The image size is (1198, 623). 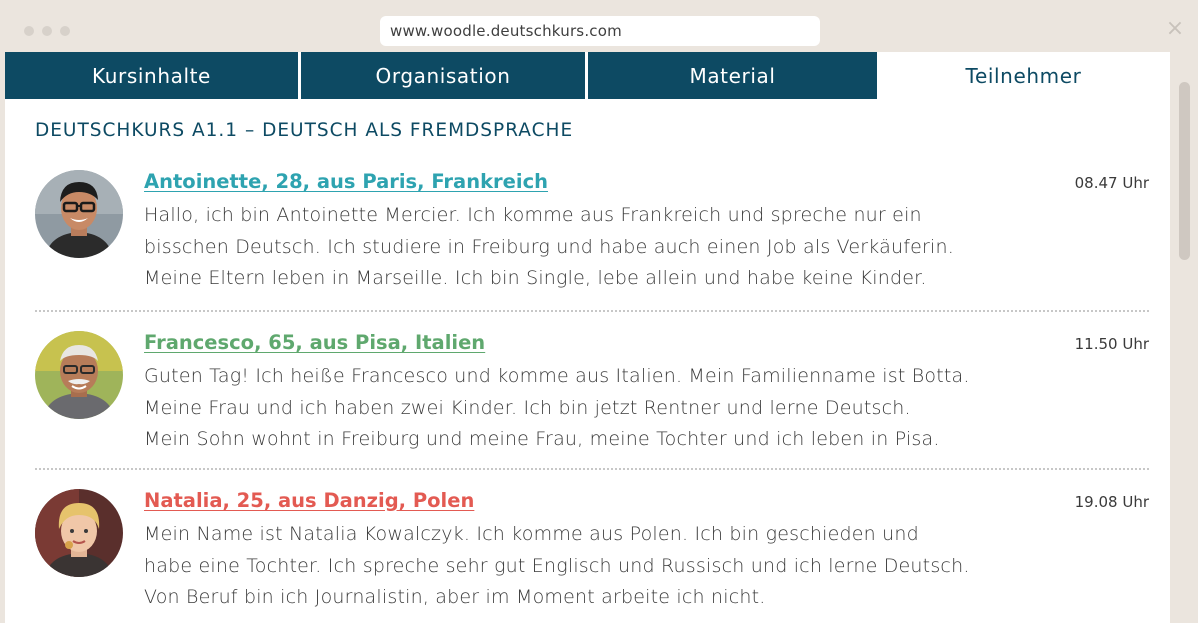 What do you see at coordinates (151, 75) in the screenshot?
I see `tab-kursinhalte: Kursinhalte` at bounding box center [151, 75].